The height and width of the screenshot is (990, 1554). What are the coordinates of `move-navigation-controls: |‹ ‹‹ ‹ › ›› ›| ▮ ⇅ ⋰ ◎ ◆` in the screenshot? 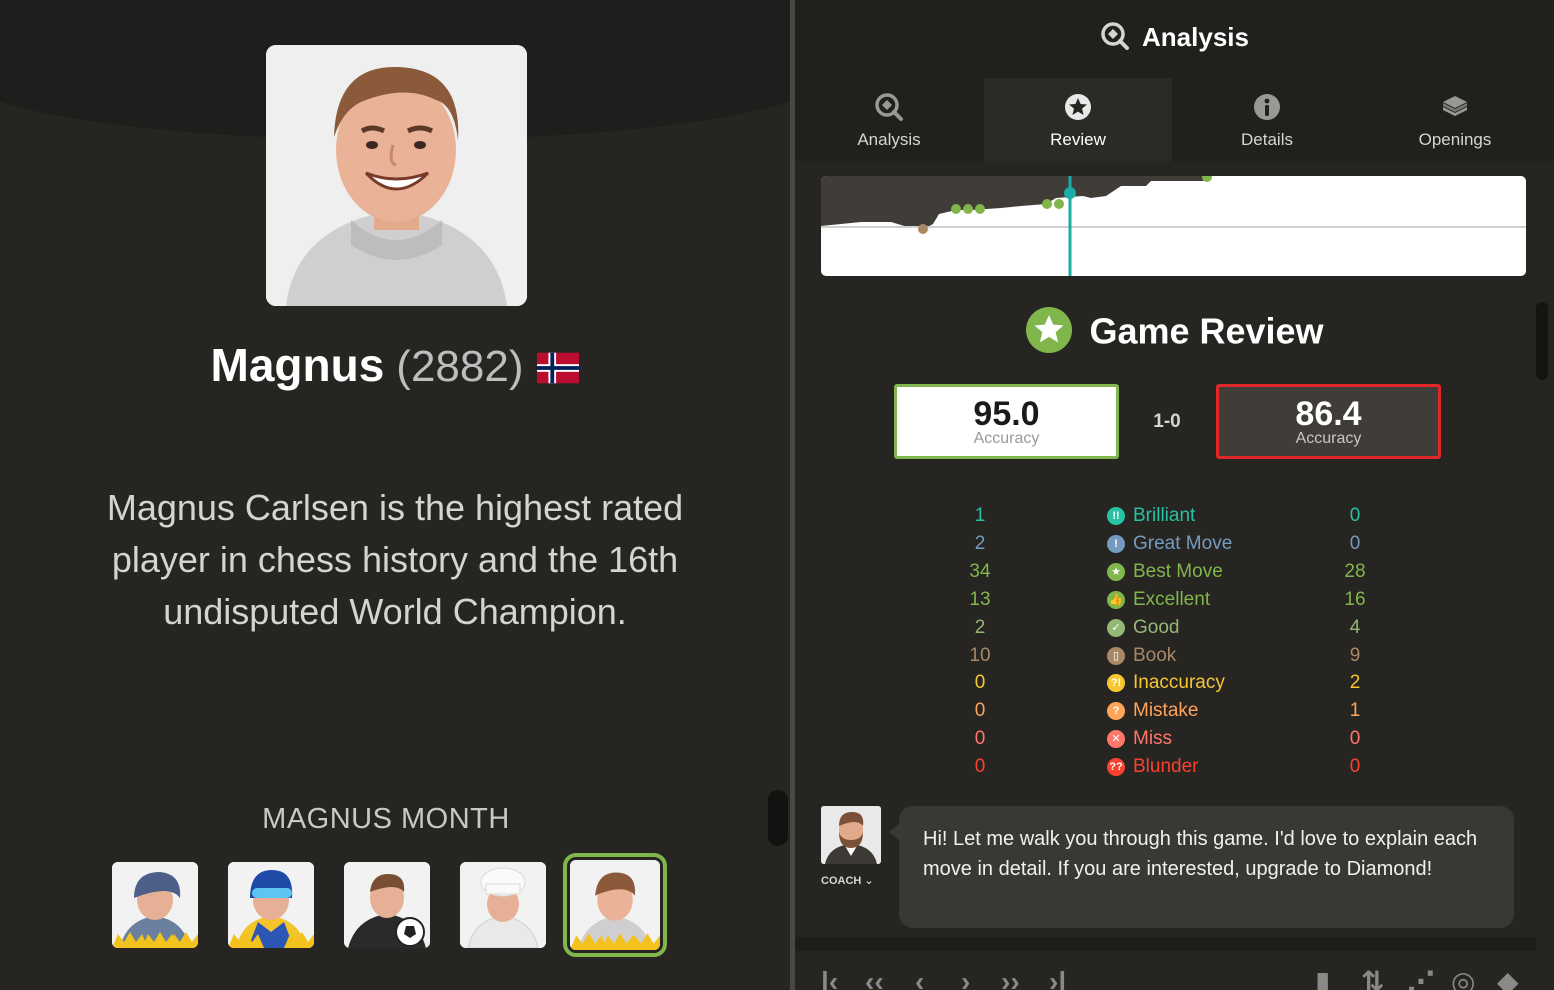 It's located at (1174, 970).